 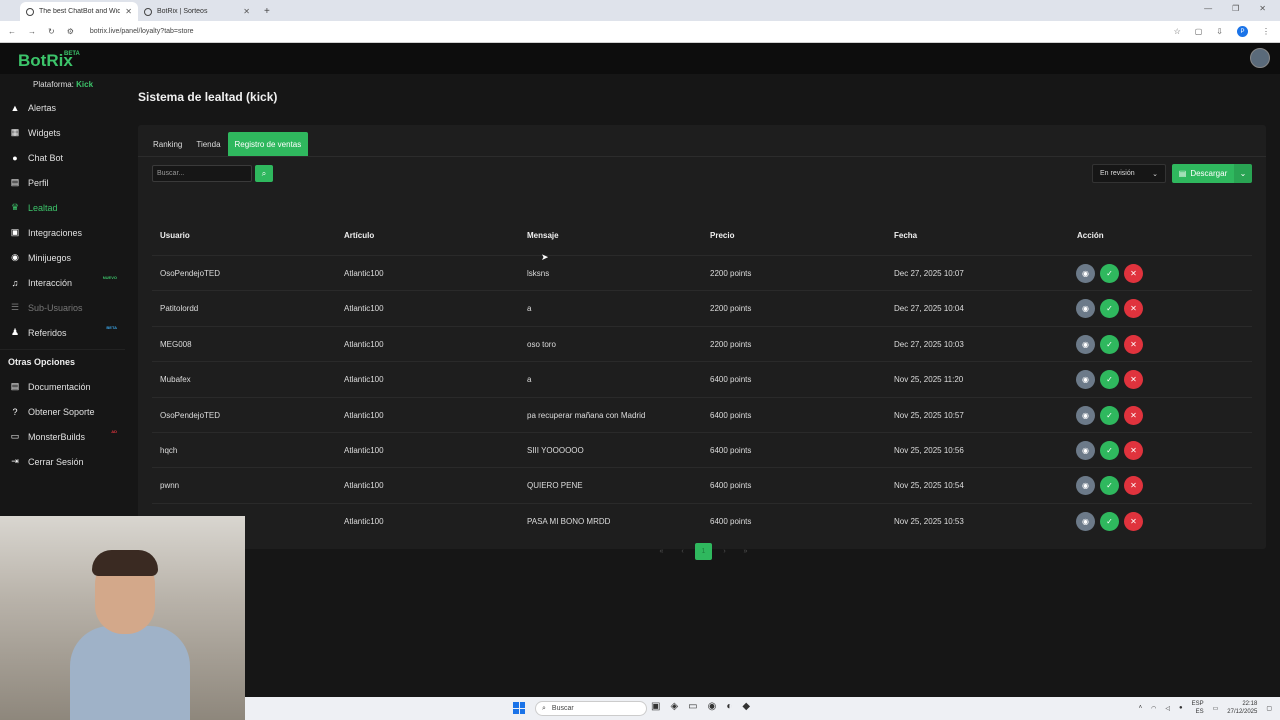 I want to click on bookmark-star-icon: ☆, so click(x=1177, y=31).